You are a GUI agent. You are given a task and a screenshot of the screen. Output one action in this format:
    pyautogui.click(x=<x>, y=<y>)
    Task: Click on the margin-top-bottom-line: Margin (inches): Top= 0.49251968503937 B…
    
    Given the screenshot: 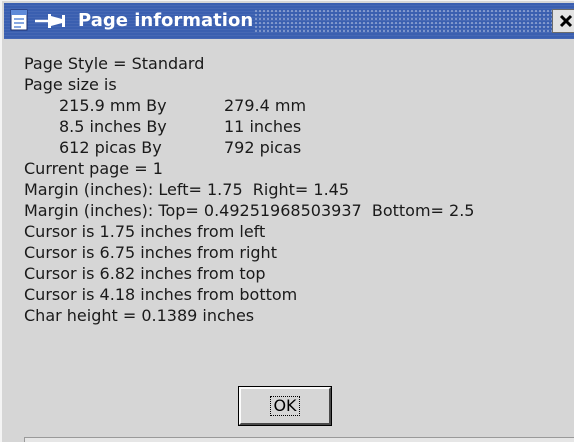 What is the action you would take?
    pyautogui.click(x=249, y=210)
    